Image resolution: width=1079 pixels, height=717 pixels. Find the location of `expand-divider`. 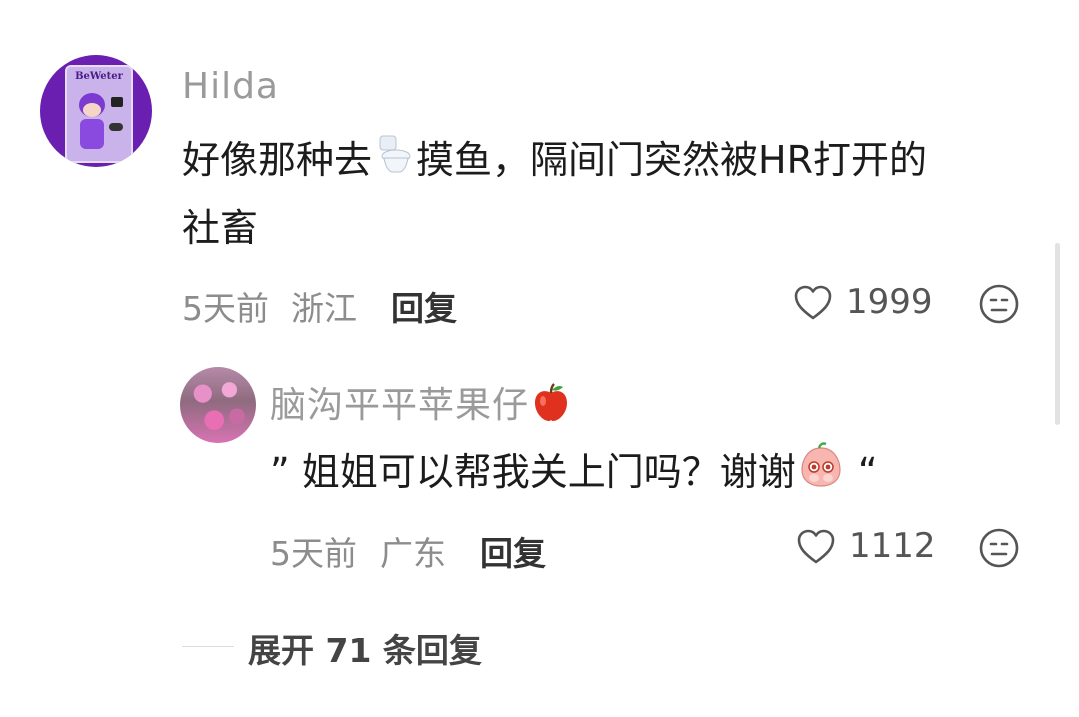

expand-divider is located at coordinates (208, 646).